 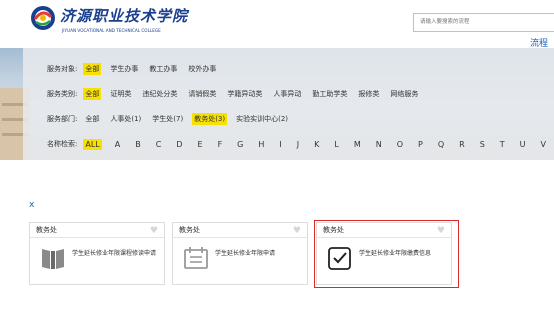 I want to click on letter-option: S, so click(x=482, y=144).